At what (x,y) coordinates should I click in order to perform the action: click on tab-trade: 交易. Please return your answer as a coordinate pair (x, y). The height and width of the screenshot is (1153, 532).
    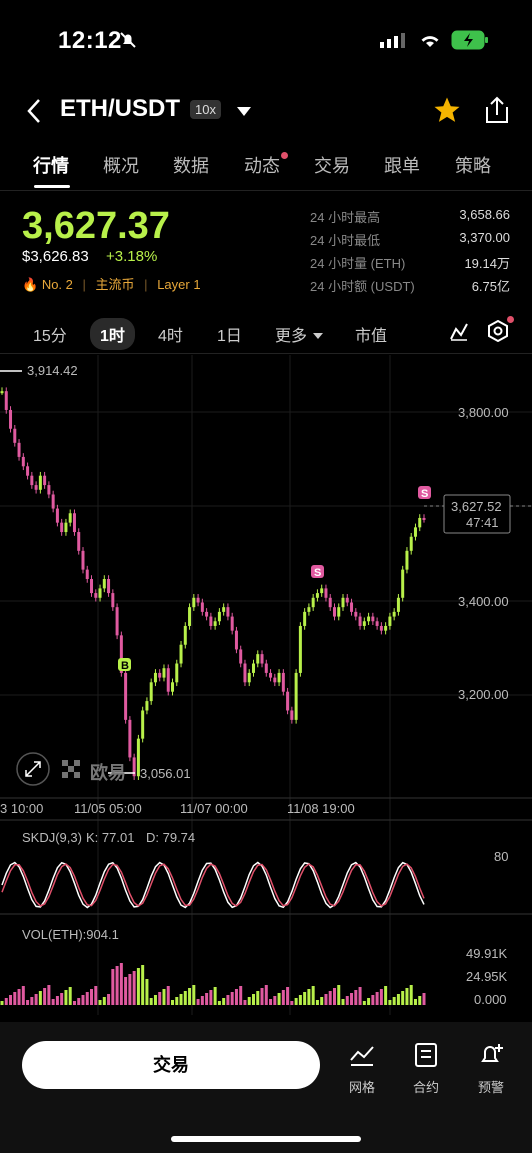
    Looking at the image, I should click on (332, 165).